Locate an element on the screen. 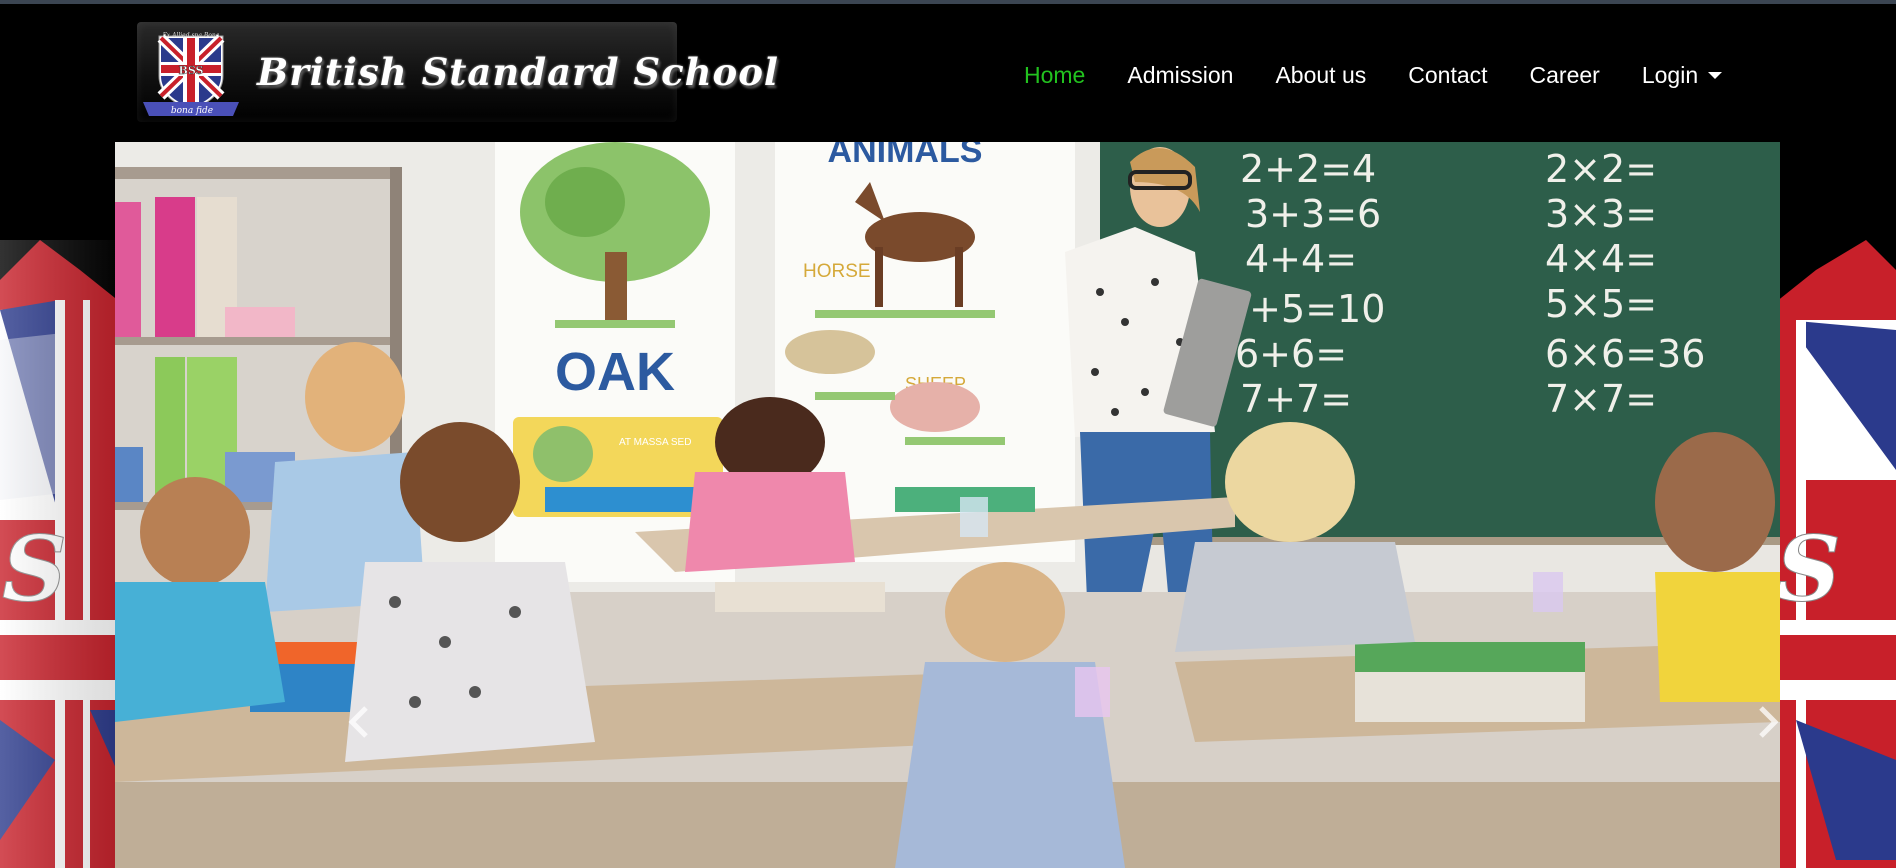 Image resolution: width=1896 pixels, height=868 pixels. board-line-1: 2+2=4 is located at coordinates (1308, 169).